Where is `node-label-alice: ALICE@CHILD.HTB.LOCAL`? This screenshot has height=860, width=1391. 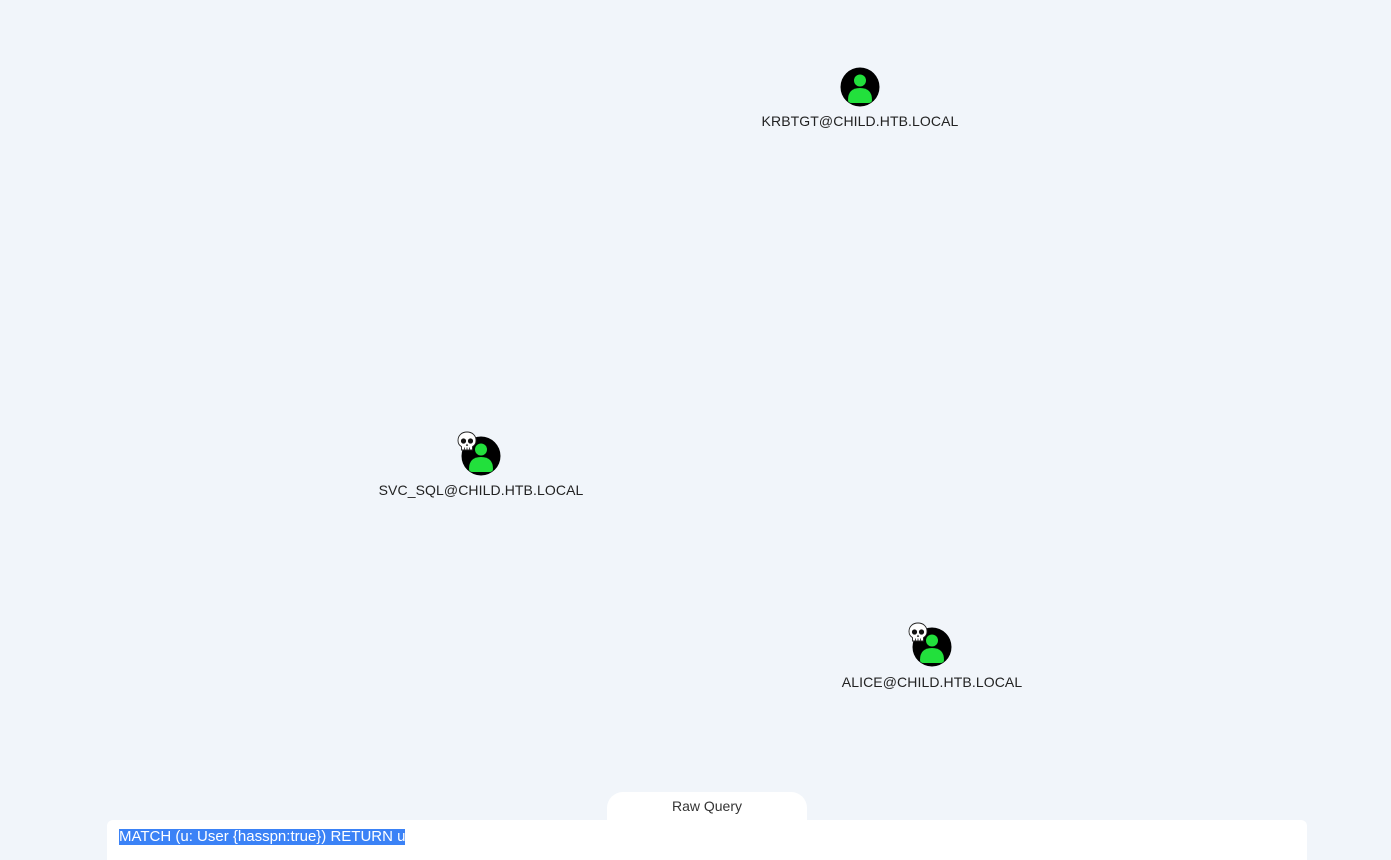 node-label-alice: ALICE@CHILD.HTB.LOCAL is located at coordinates (932, 682).